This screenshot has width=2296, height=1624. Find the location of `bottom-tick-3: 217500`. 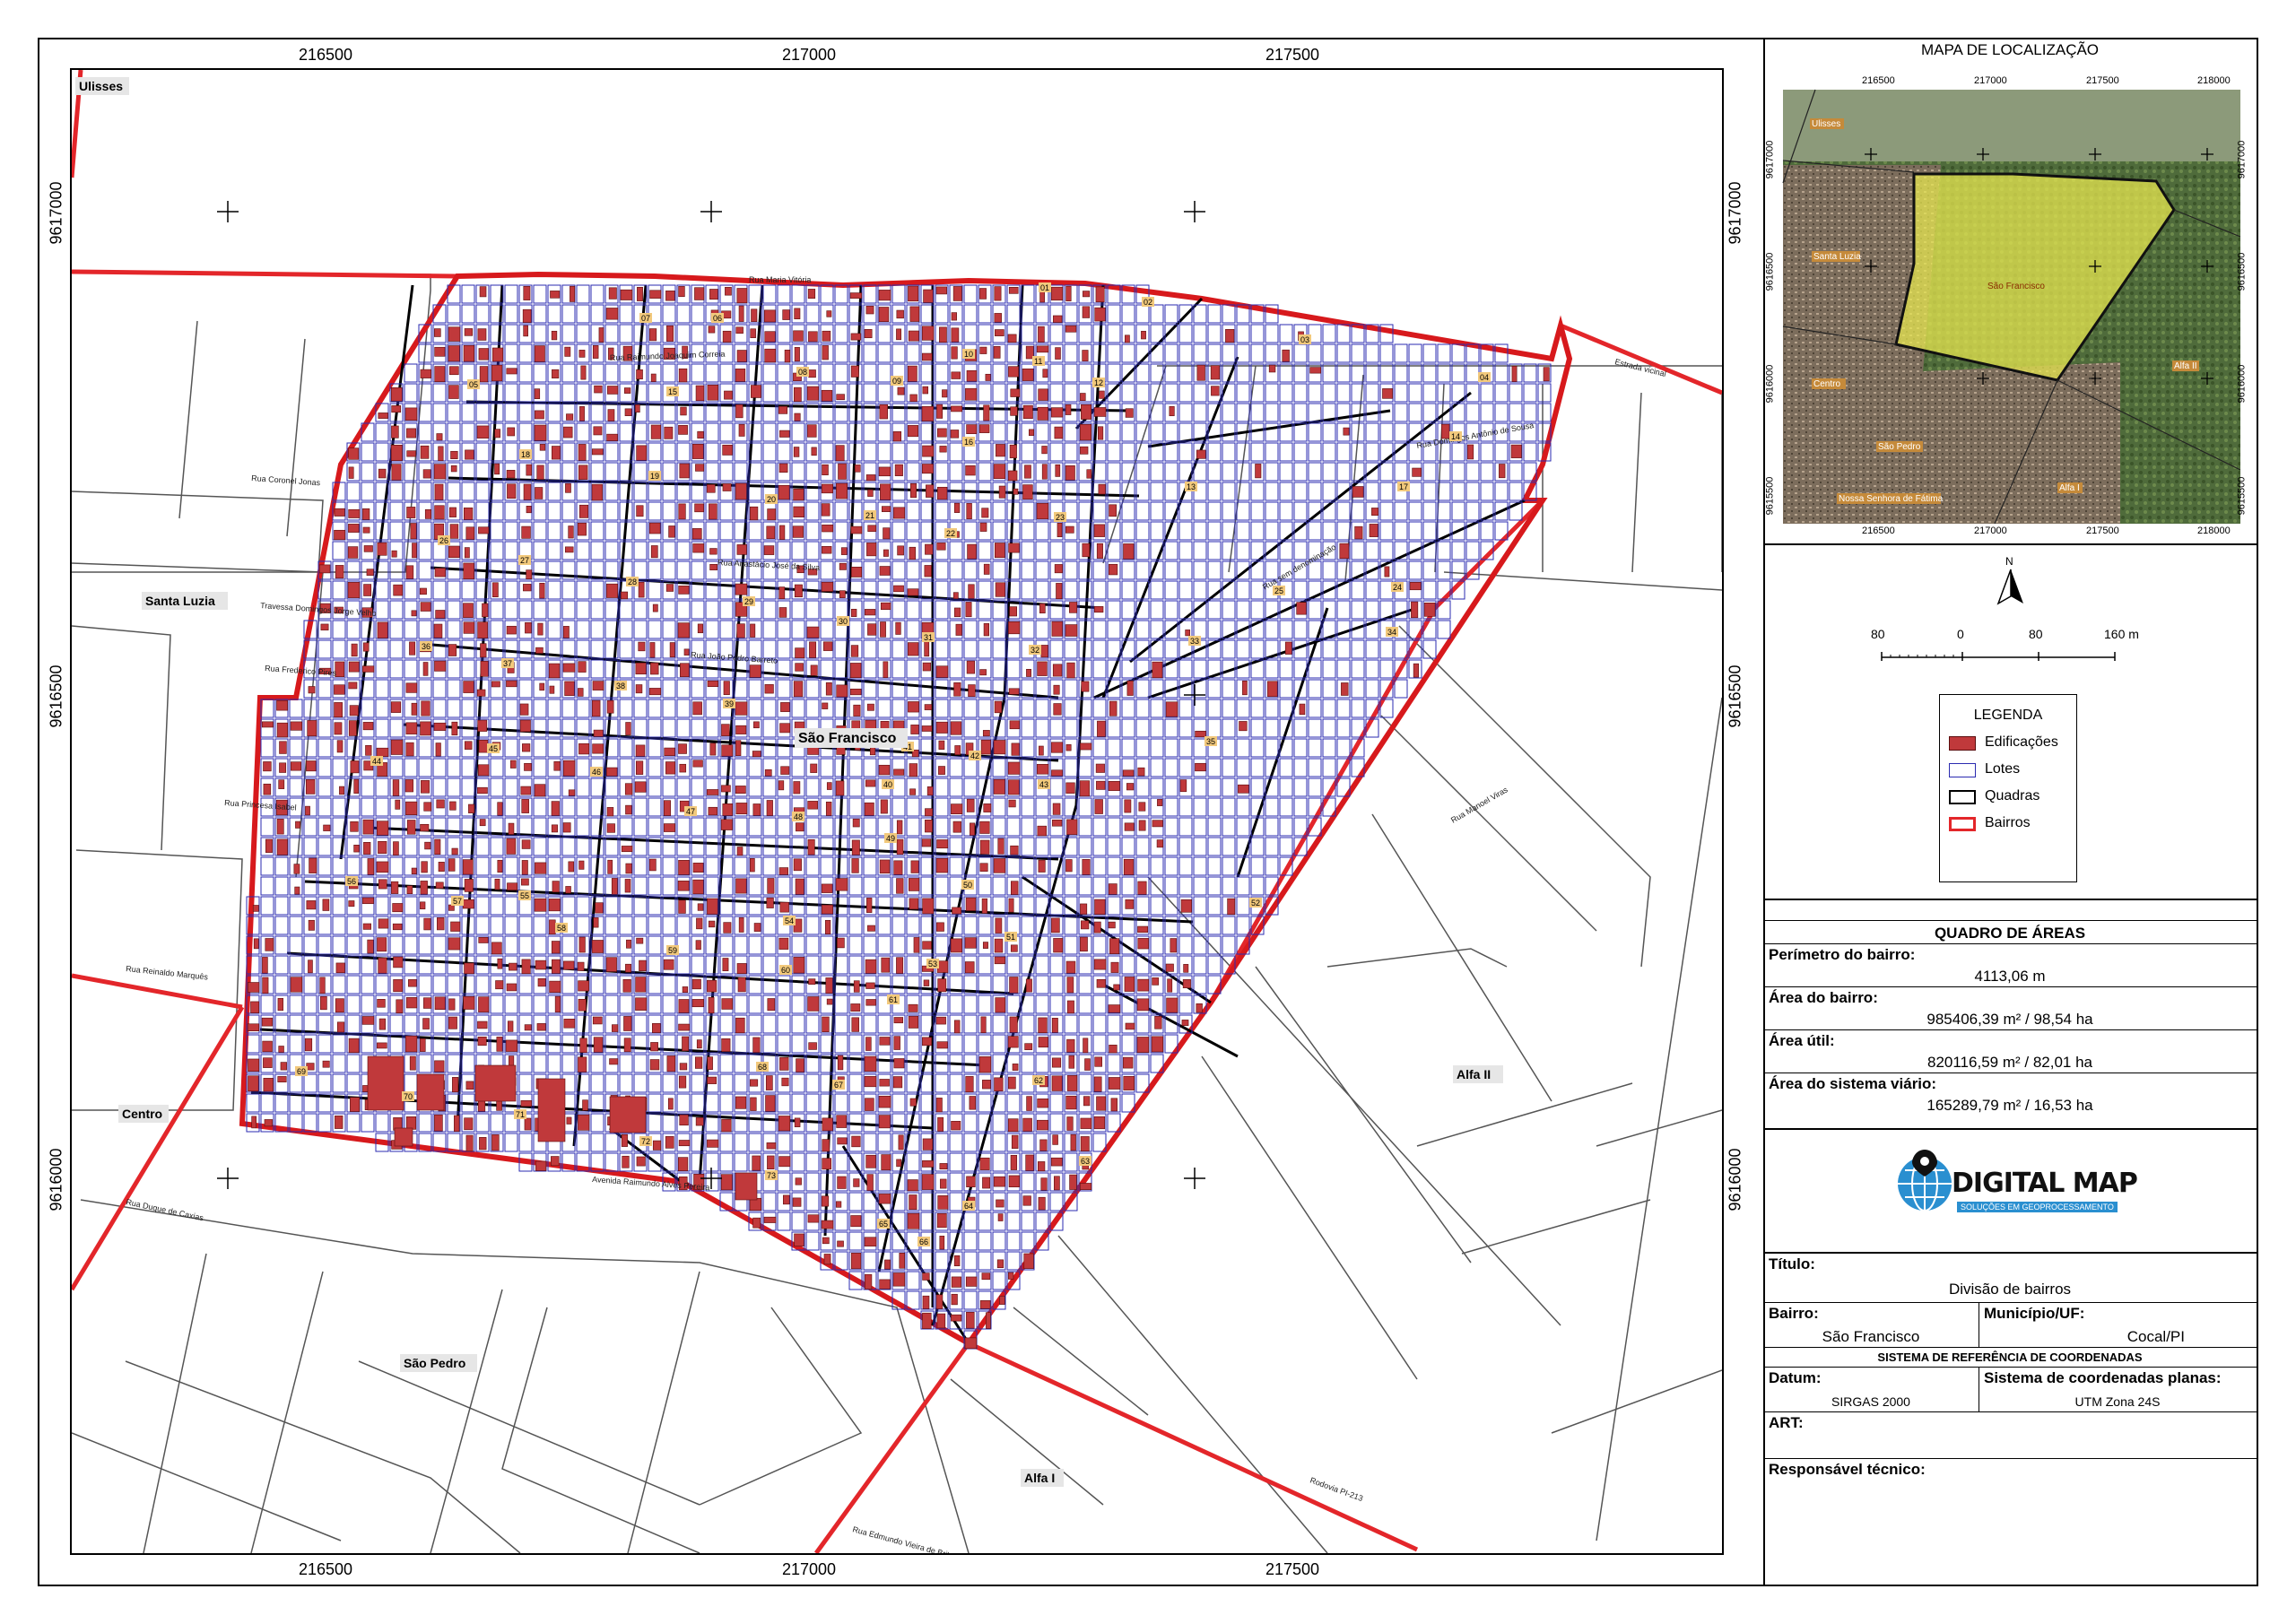

bottom-tick-3: 217500 is located at coordinates (1292, 1569).